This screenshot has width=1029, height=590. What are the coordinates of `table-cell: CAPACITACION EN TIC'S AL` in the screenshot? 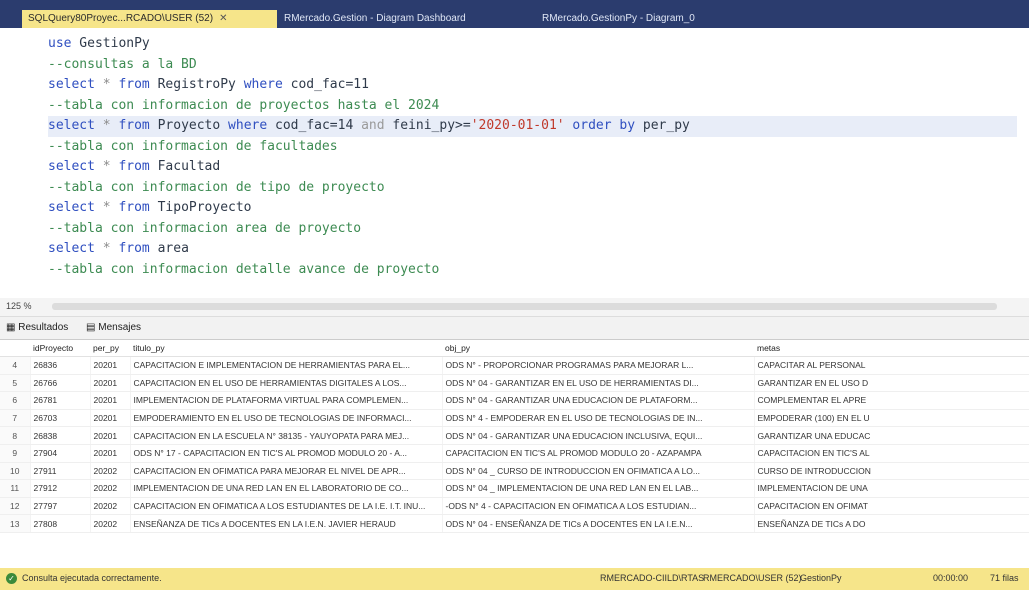 It's located at (891, 453).